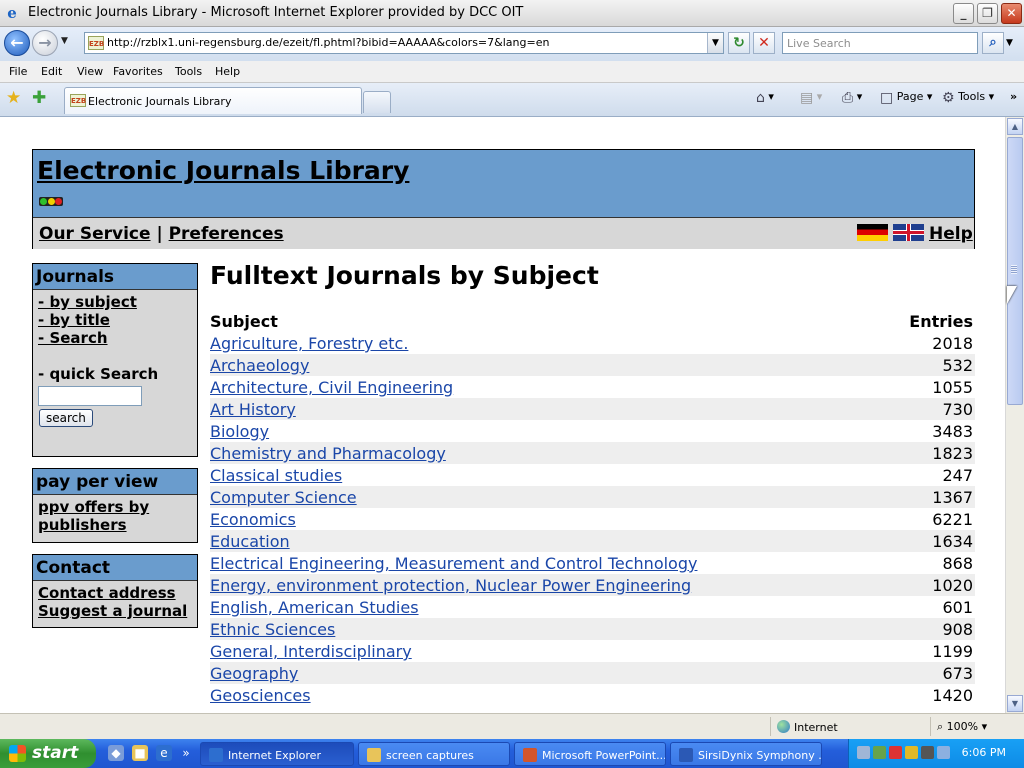 The width and height of the screenshot is (1024, 768). I want to click on quicklaunch-ie-icon: e, so click(164, 753).